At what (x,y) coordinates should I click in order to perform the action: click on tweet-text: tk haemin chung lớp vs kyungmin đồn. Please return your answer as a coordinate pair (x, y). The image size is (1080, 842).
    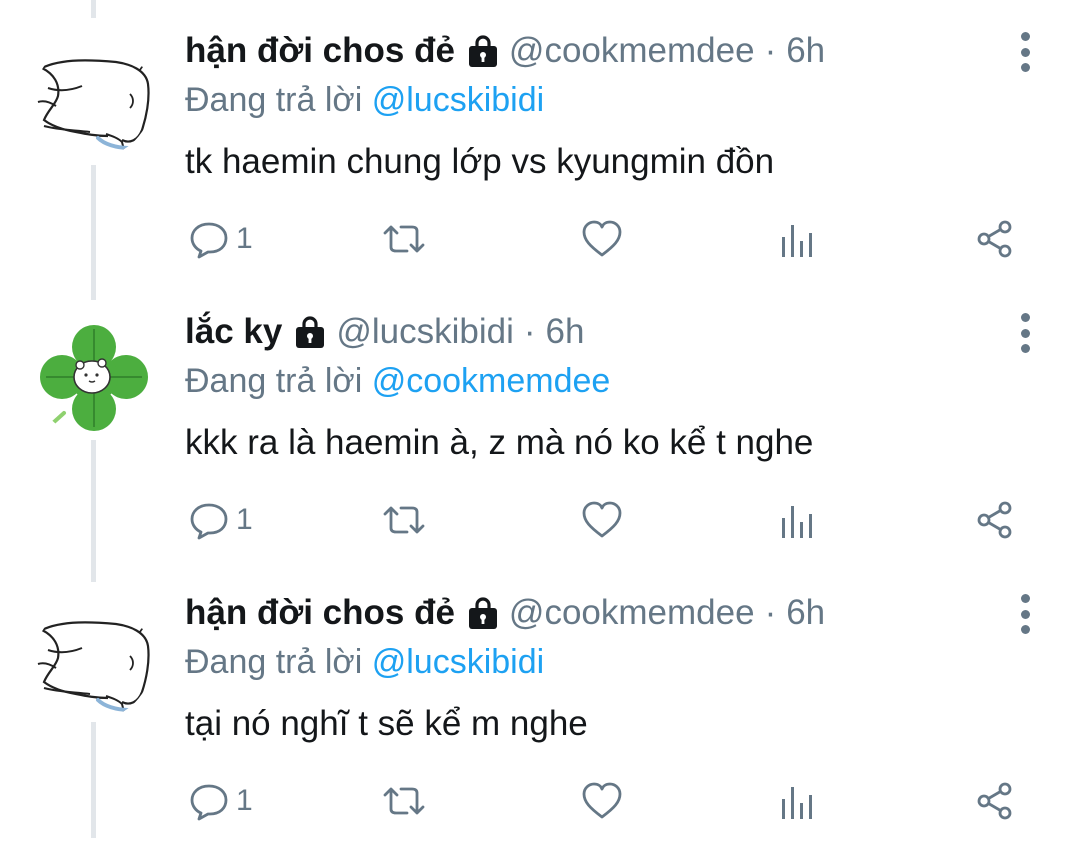
    Looking at the image, I should click on (480, 161).